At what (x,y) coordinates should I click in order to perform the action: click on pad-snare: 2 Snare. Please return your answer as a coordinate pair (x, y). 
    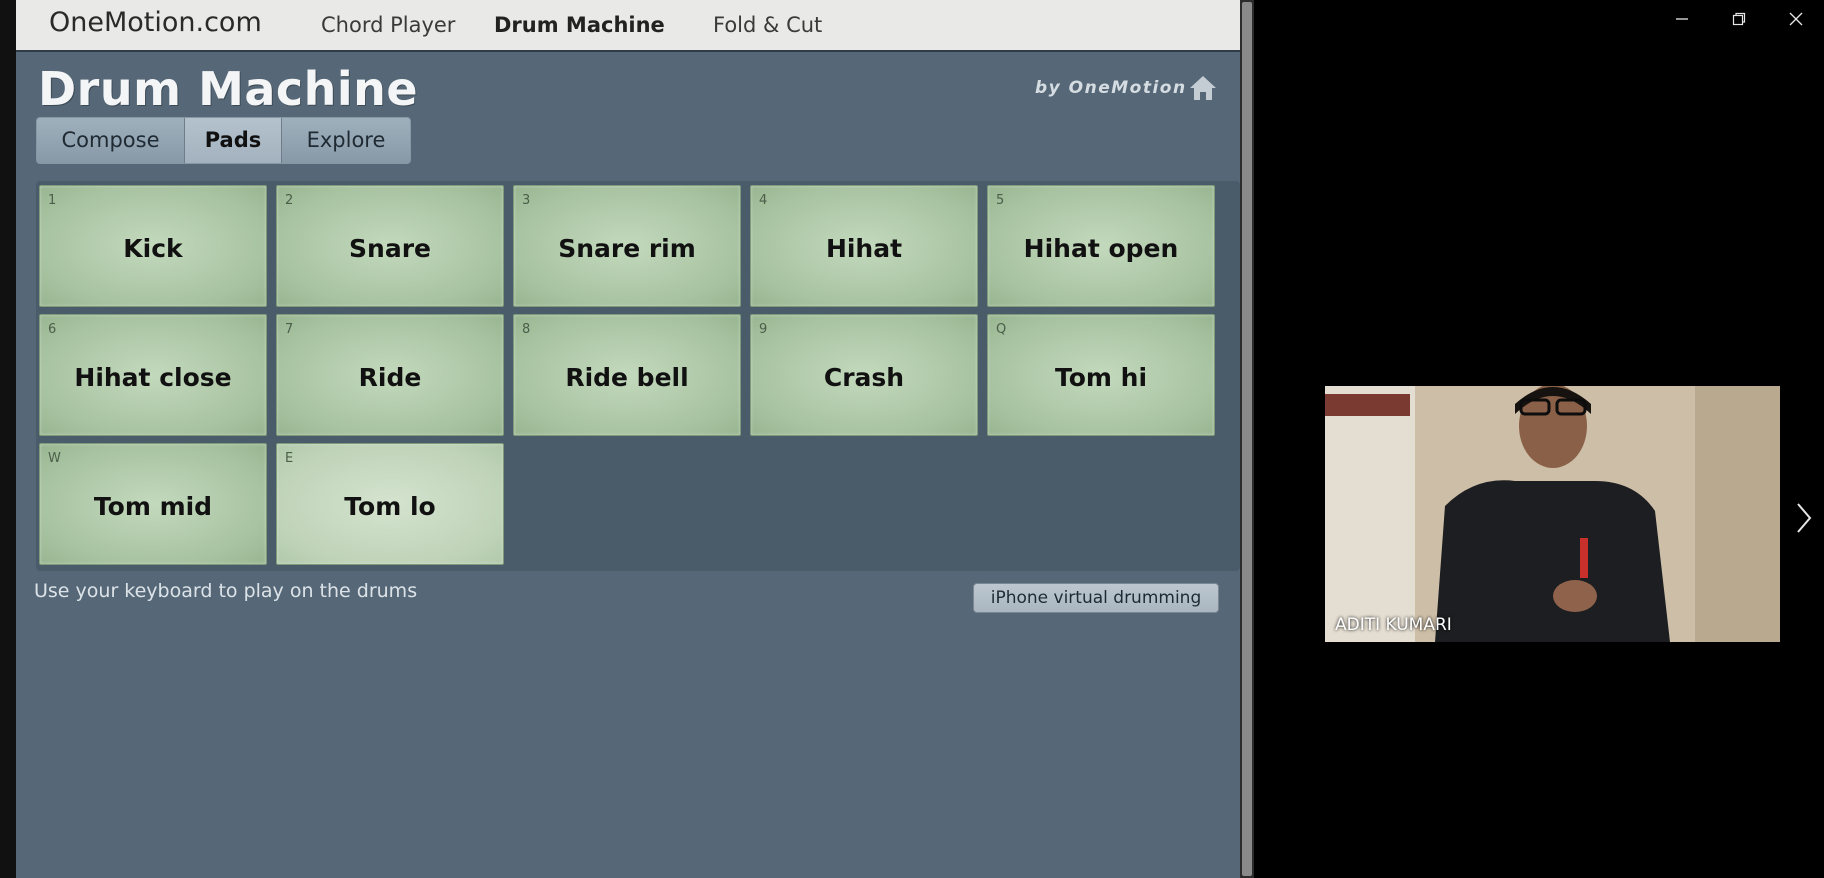
    Looking at the image, I should click on (390, 246).